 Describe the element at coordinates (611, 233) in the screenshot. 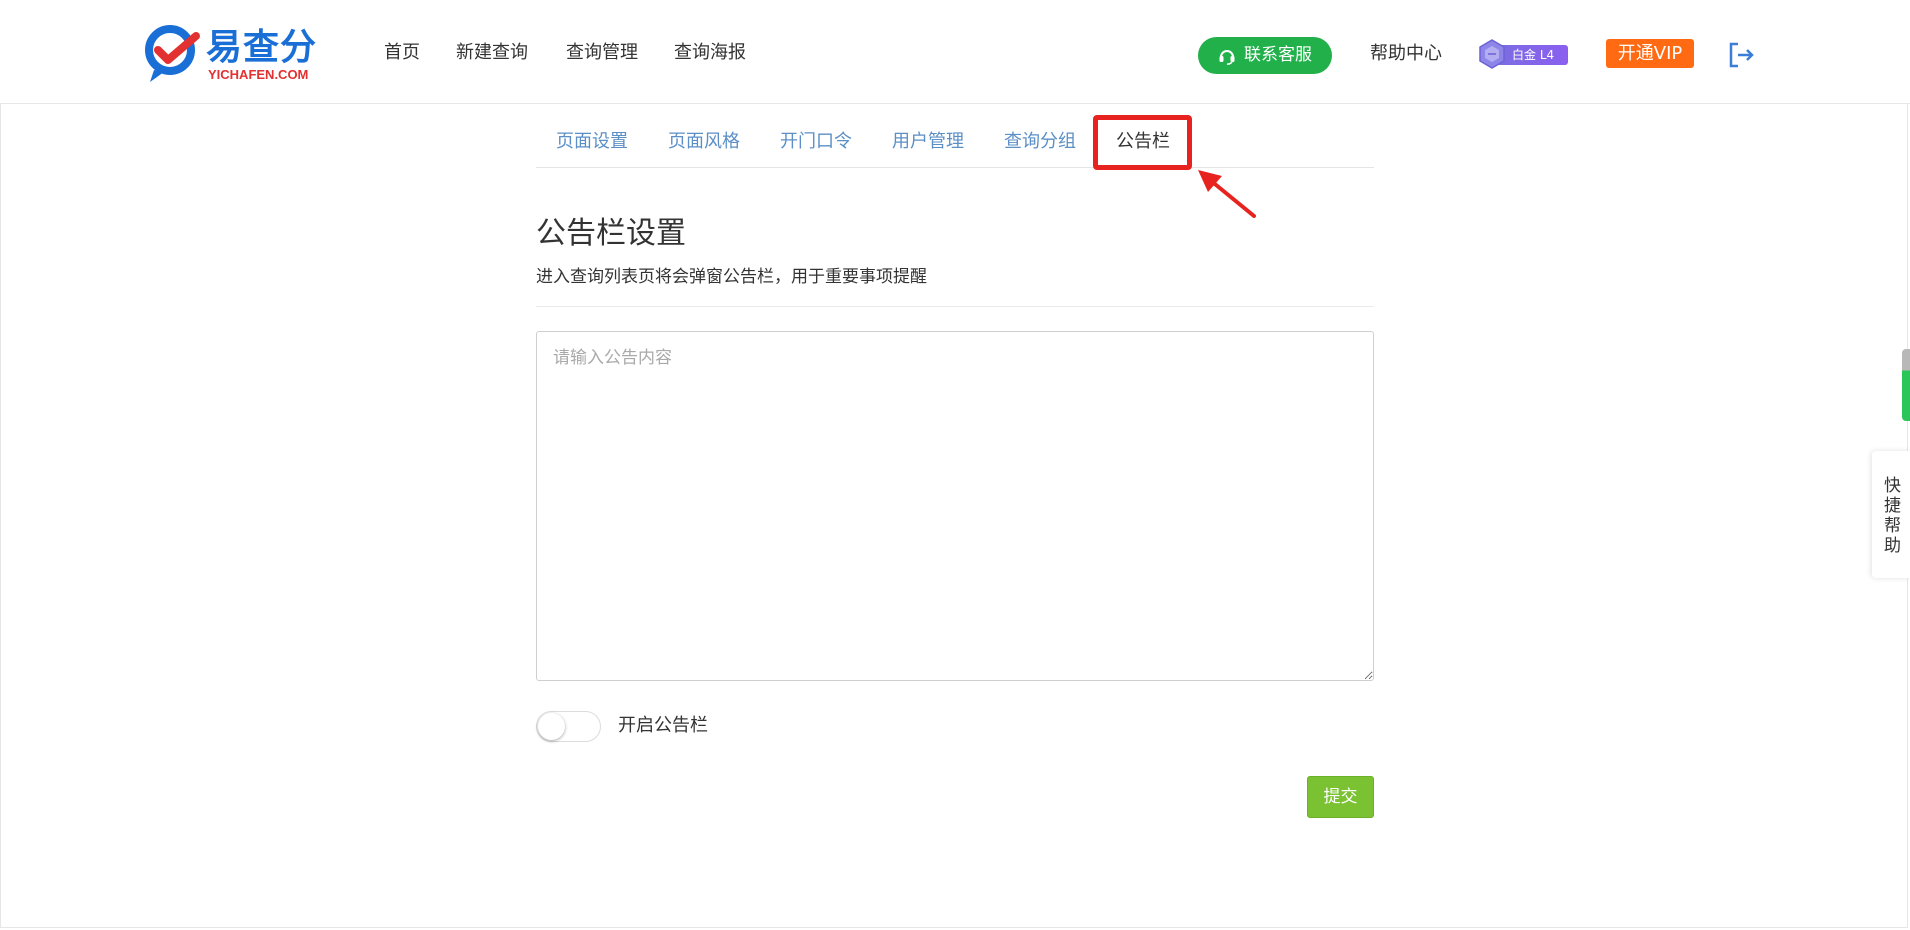

I see `section-title: 公告栏设置` at that location.